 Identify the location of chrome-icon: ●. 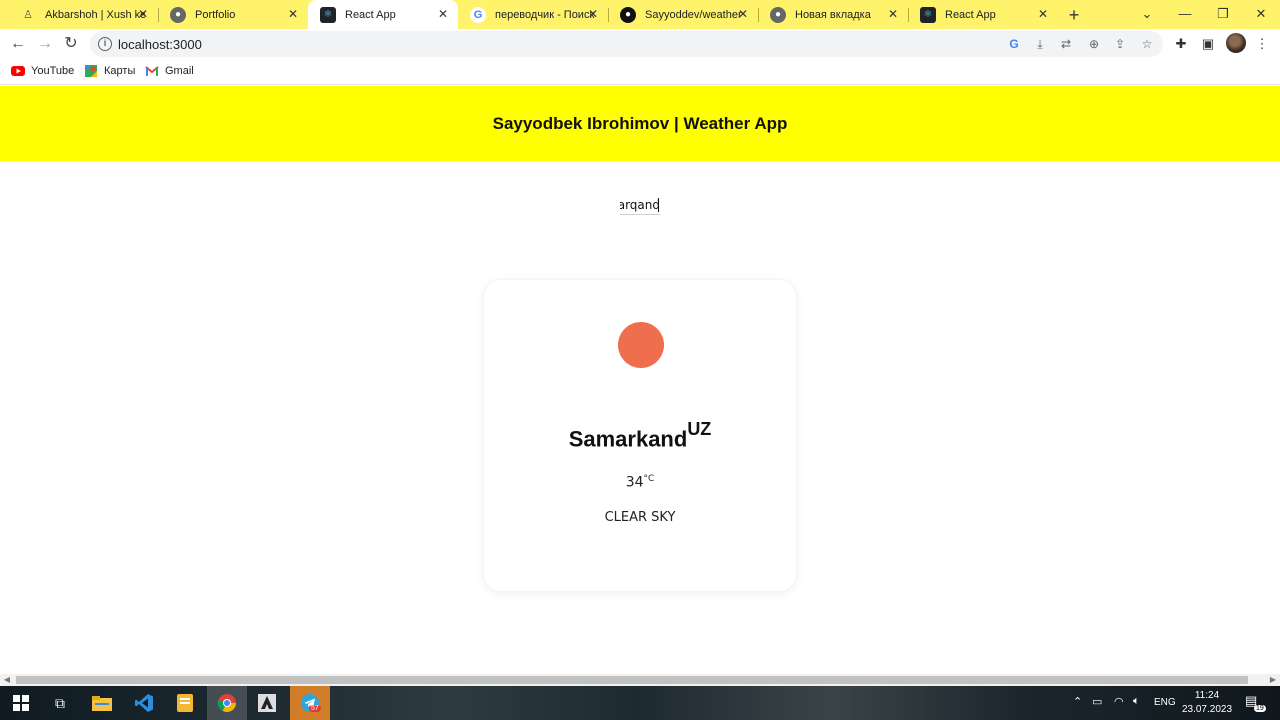
(778, 14).